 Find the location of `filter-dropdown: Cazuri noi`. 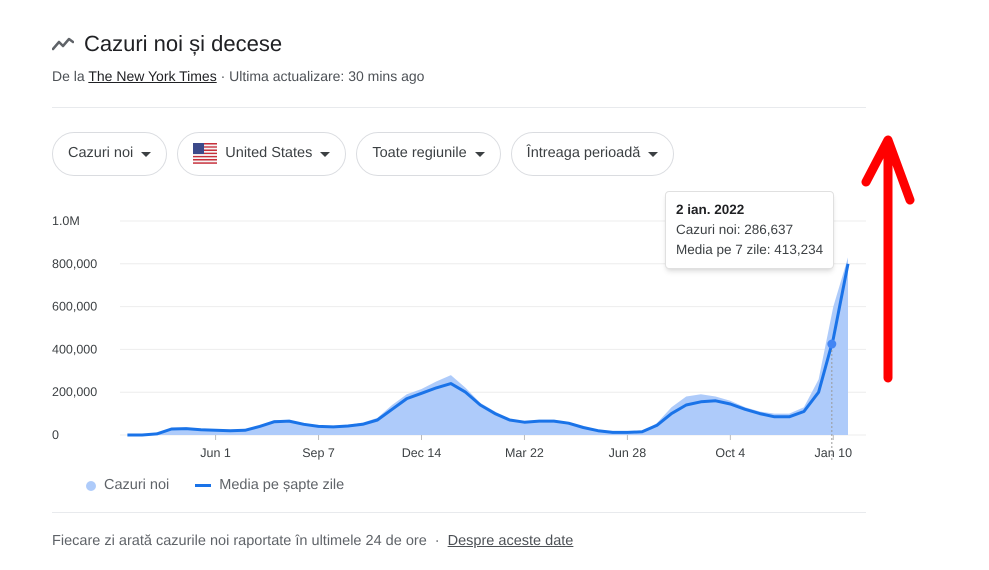

filter-dropdown: Cazuri noi is located at coordinates (110, 154).